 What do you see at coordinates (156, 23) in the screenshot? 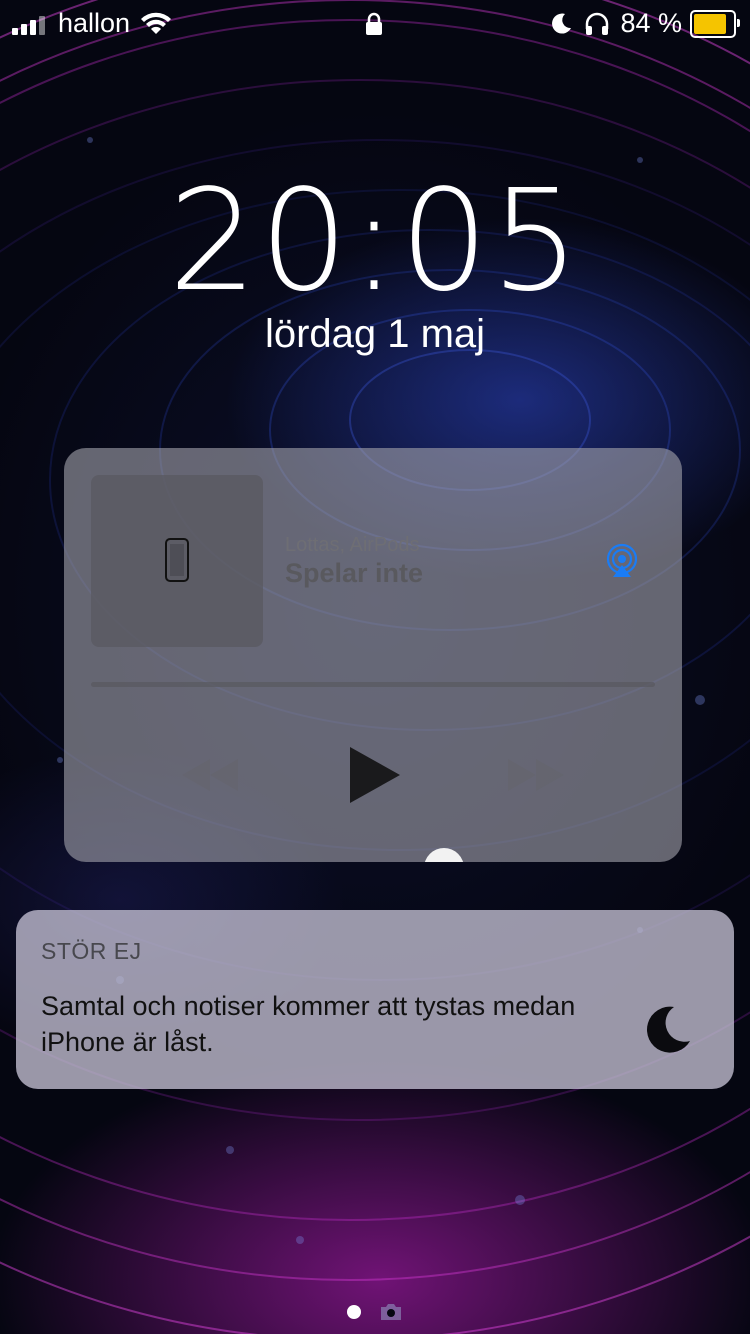
I see `wifi-icon` at bounding box center [156, 23].